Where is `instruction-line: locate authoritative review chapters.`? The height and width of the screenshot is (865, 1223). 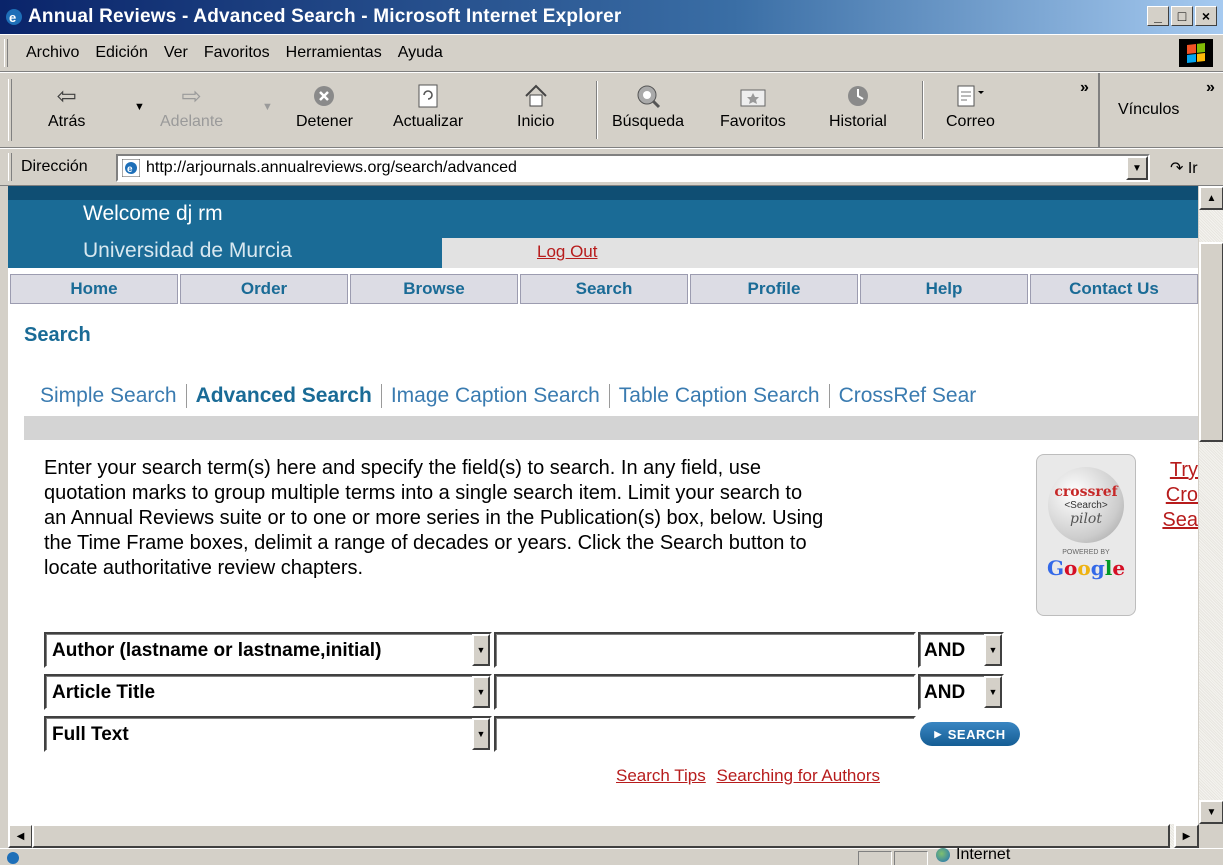
instruction-line: locate authoritative review chapters. is located at coordinates (204, 568).